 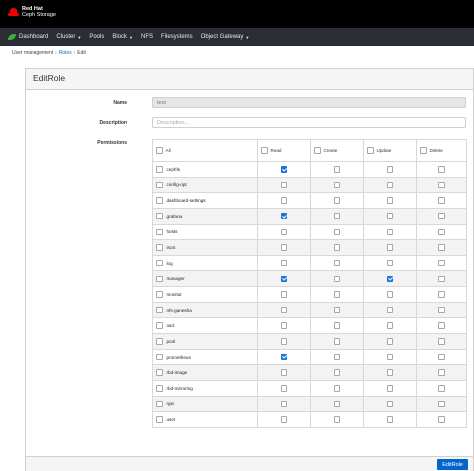 I want to click on select-all-checkbox, so click(x=159, y=150).